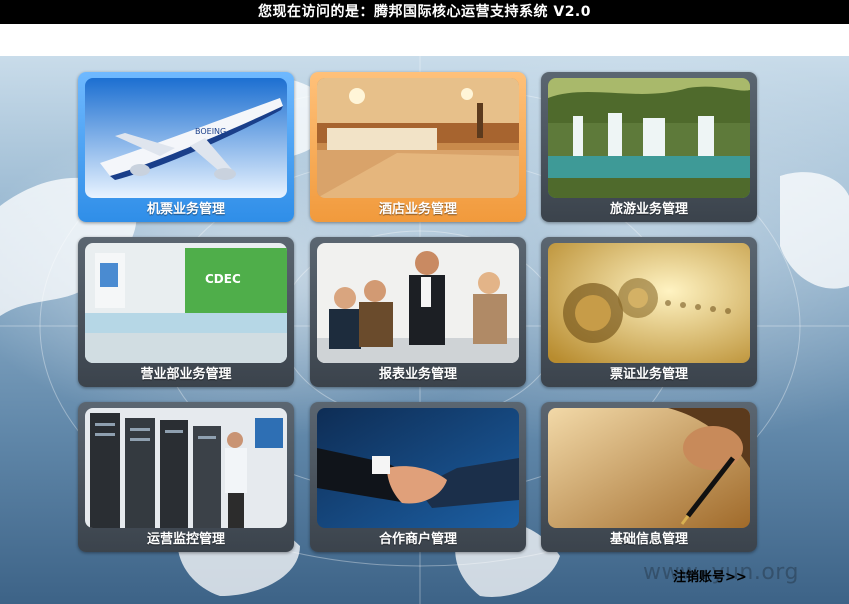 This screenshot has width=849, height=604. I want to click on tile-branch-management: CDEC 营业部业务管理, so click(186, 312).